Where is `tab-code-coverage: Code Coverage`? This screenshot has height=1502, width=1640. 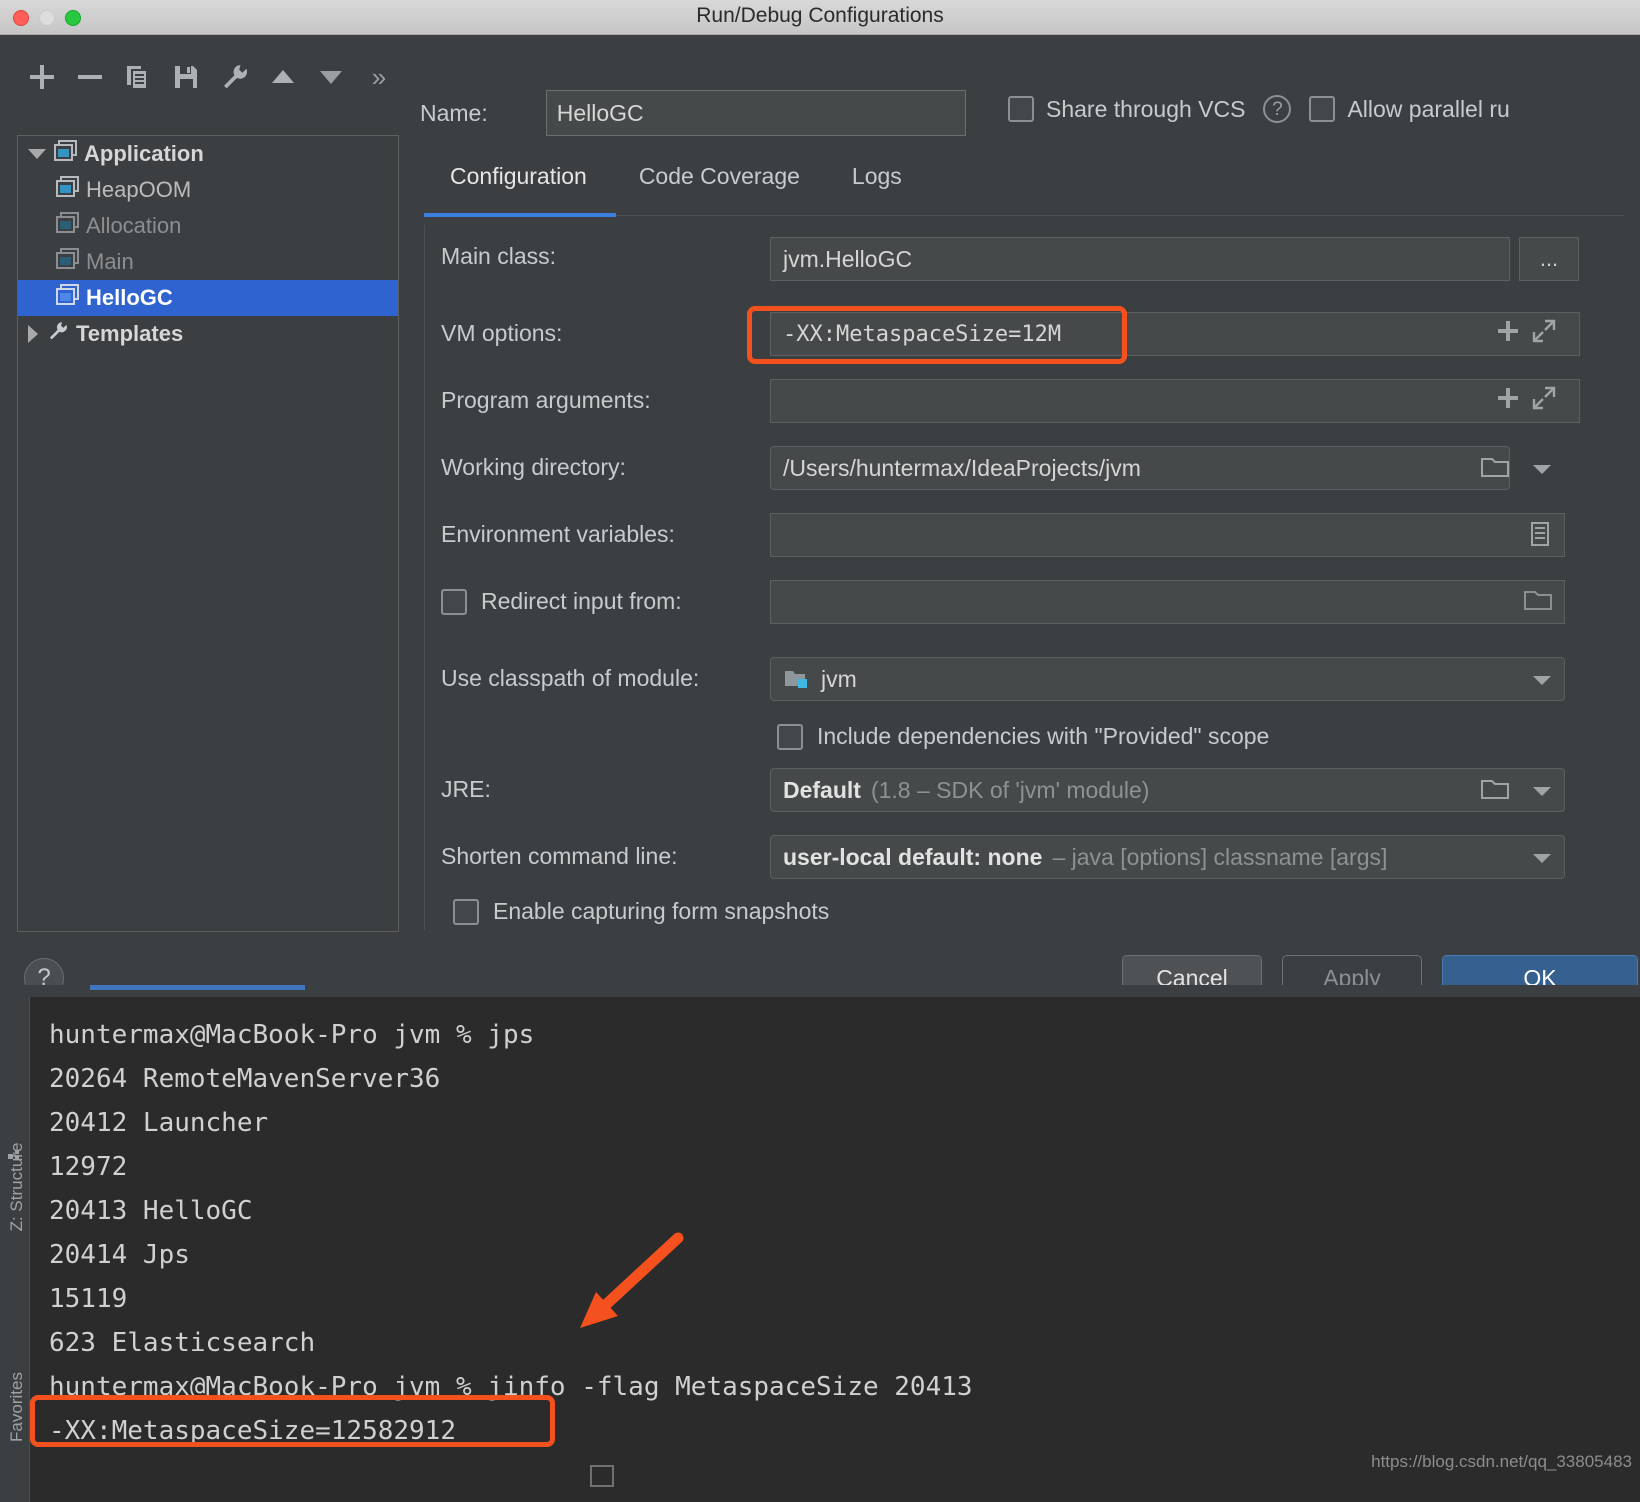
tab-code-coverage: Code Coverage is located at coordinates (719, 184).